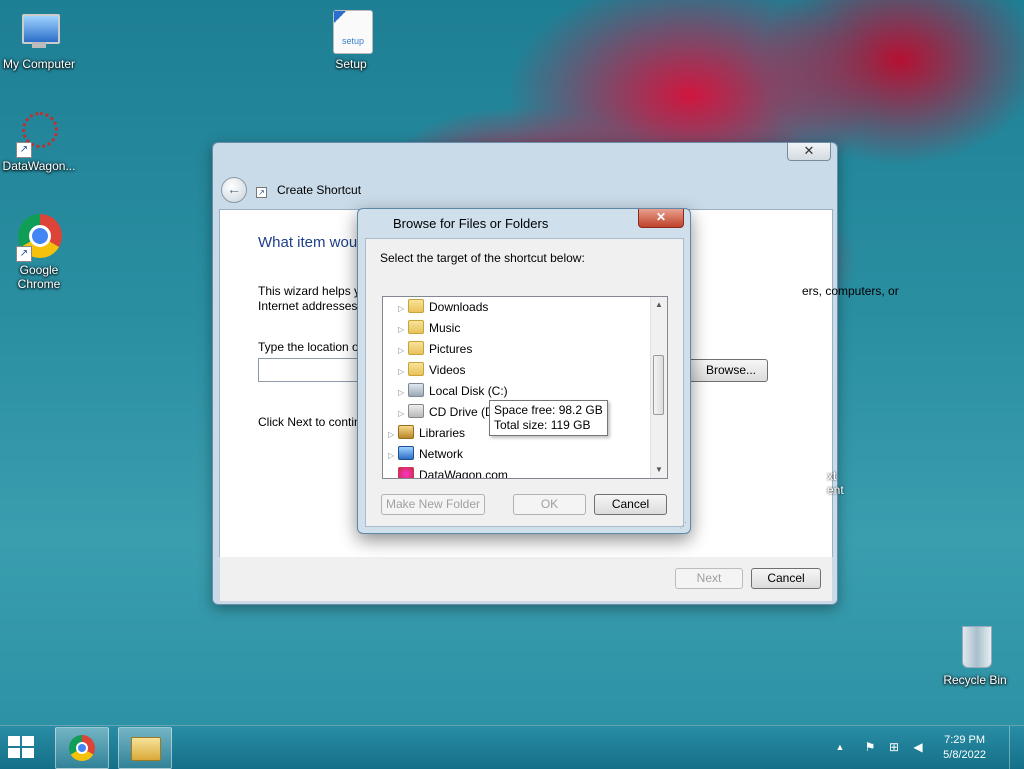 Image resolution: width=1024 pixels, height=769 pixels. I want to click on wizard-heading: What item wou, so click(308, 242).